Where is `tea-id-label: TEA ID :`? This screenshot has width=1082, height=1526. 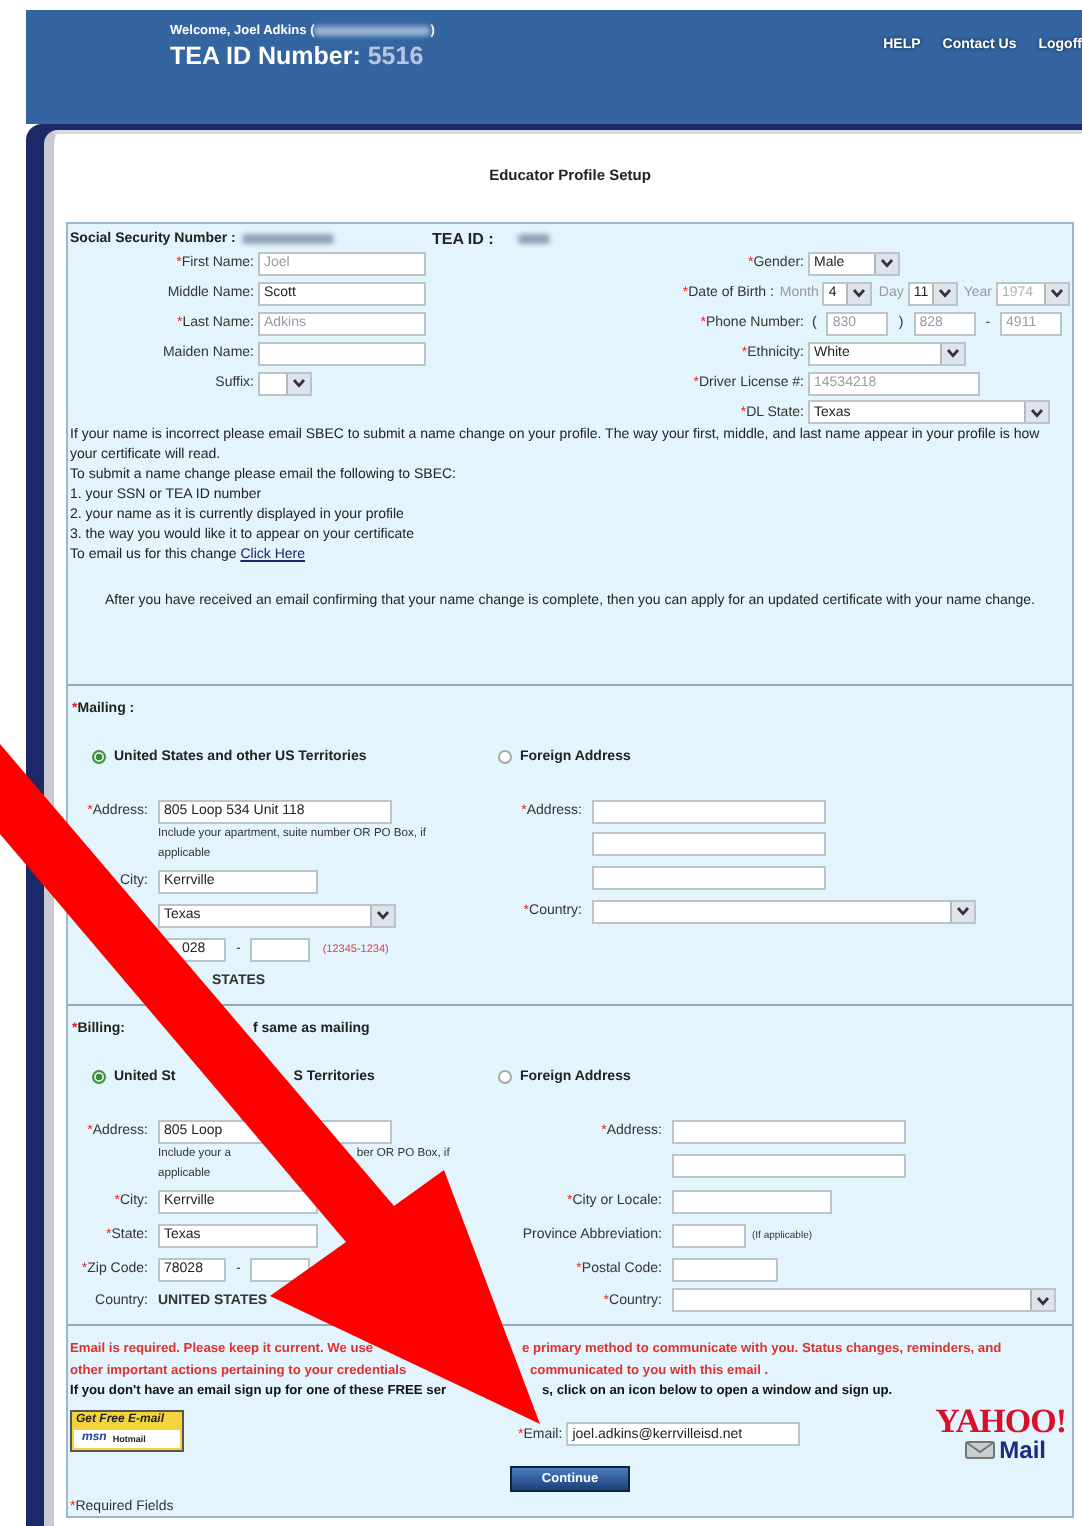
tea-id-label: TEA ID : is located at coordinates (463, 238).